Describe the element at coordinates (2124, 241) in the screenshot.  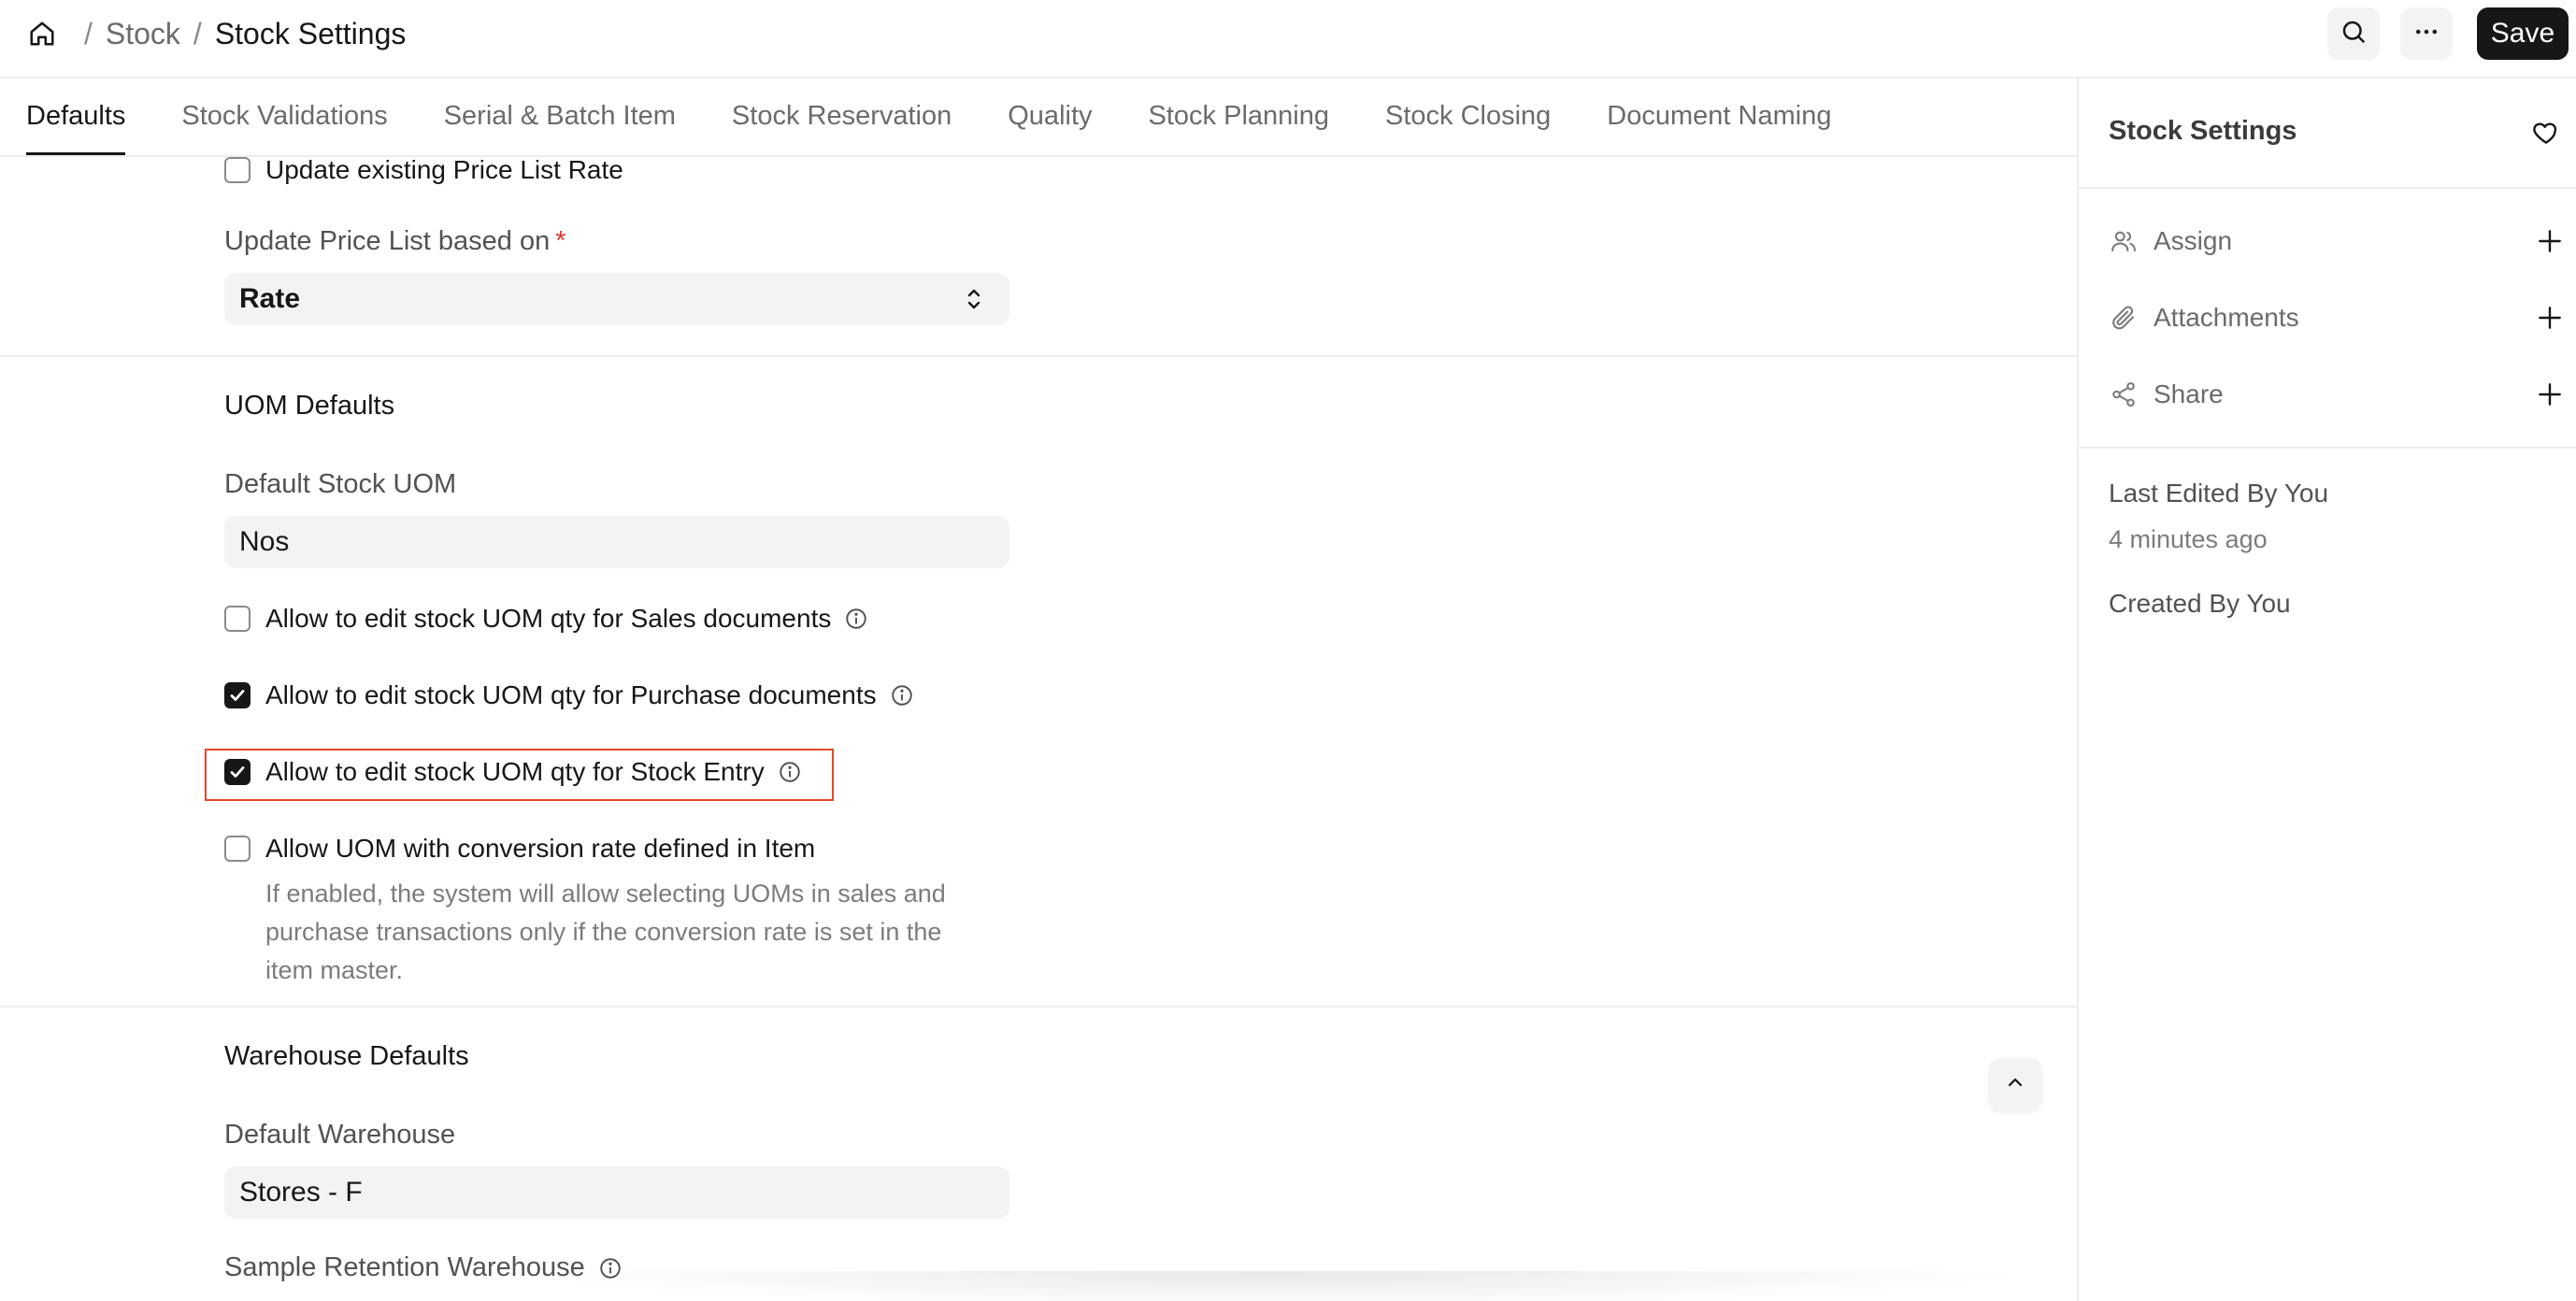
I see `users-icon` at that location.